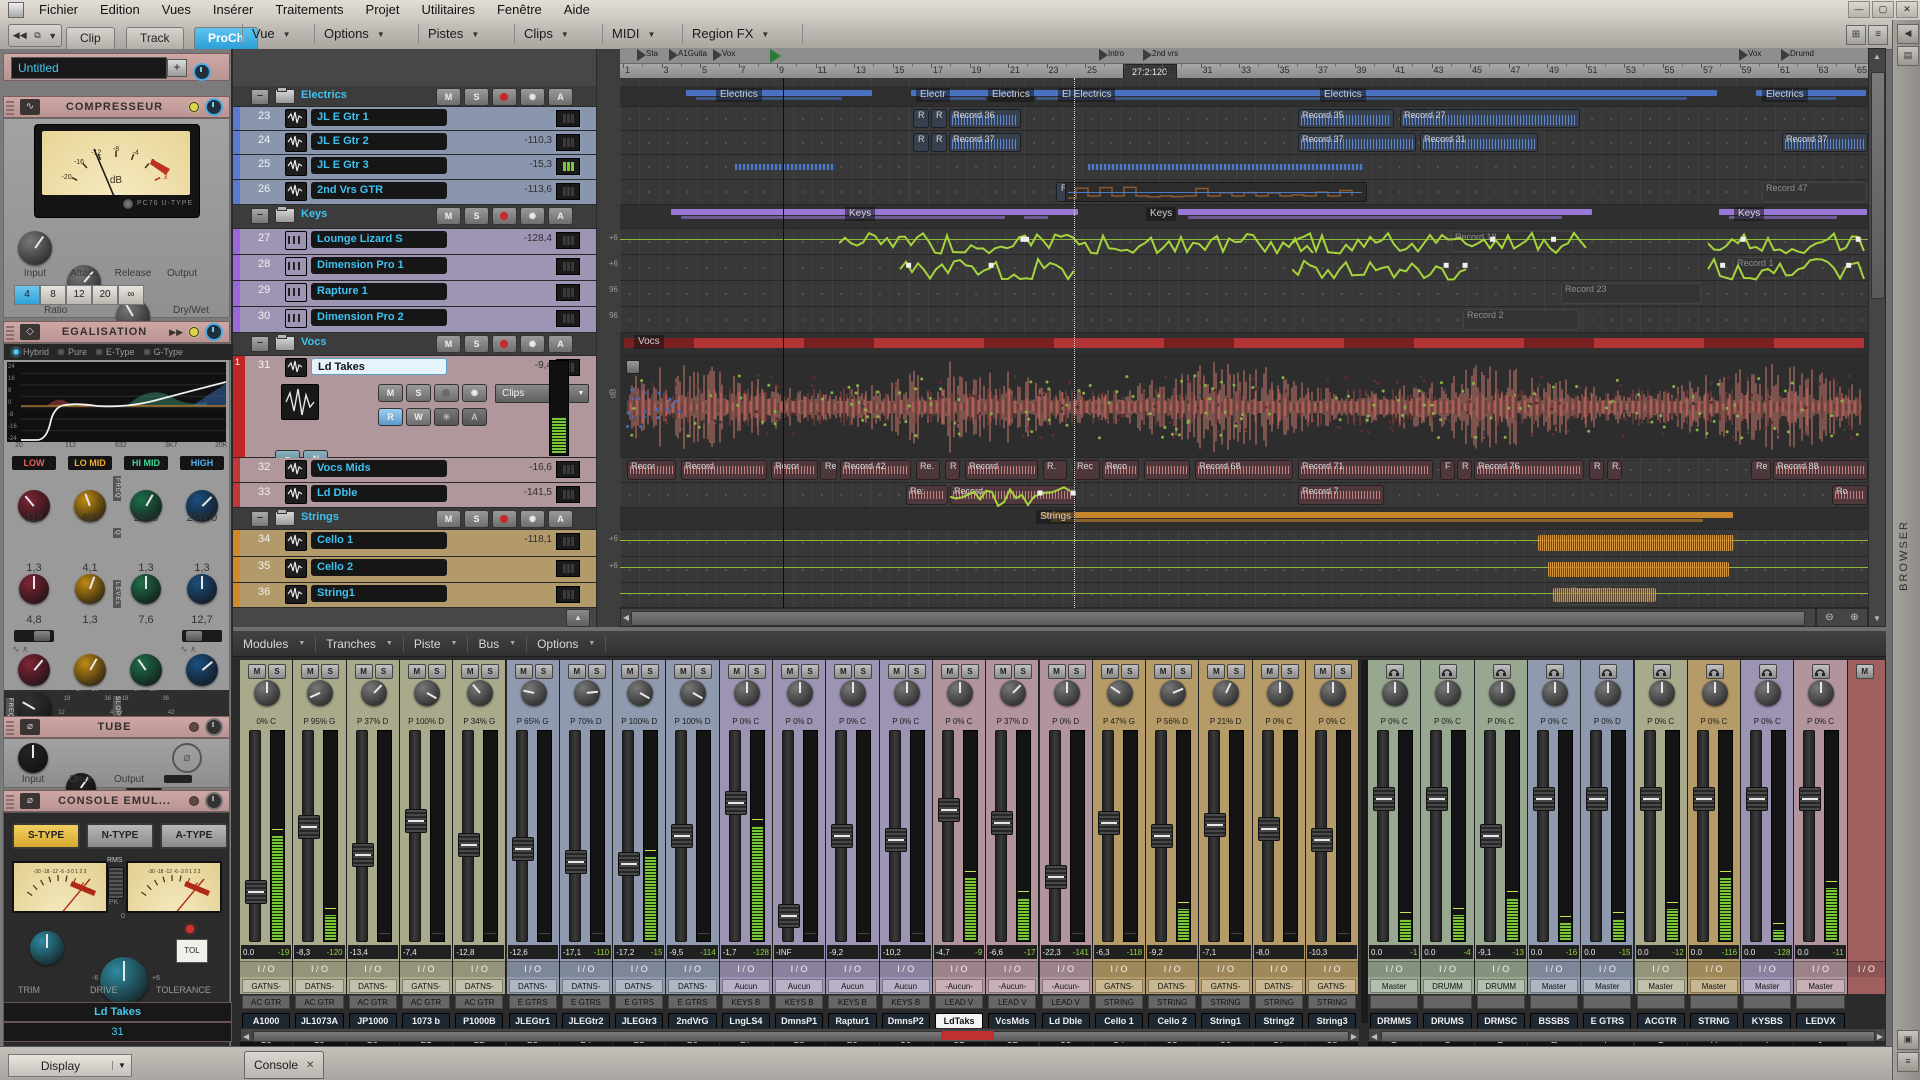  Describe the element at coordinates (1501, 671) in the screenshot. I see `interleave-icon` at that location.